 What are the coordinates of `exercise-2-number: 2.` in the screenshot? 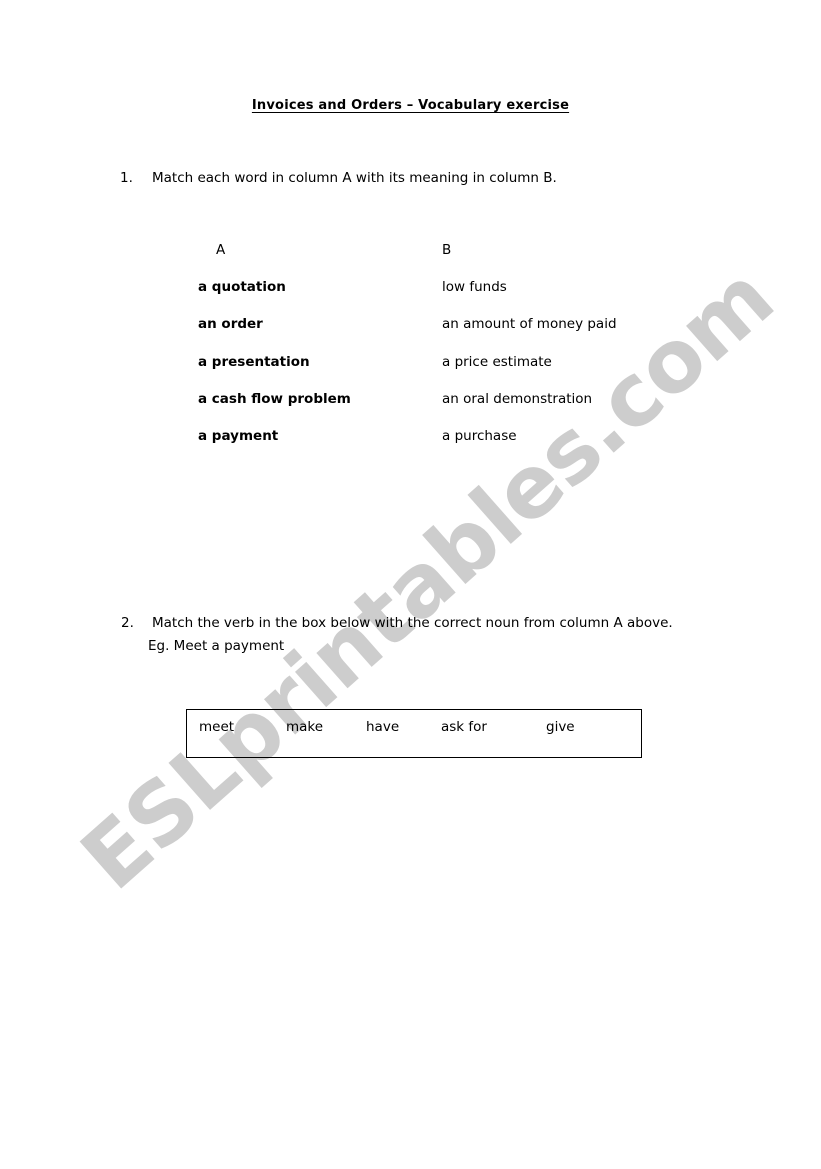 It's located at (127, 623).